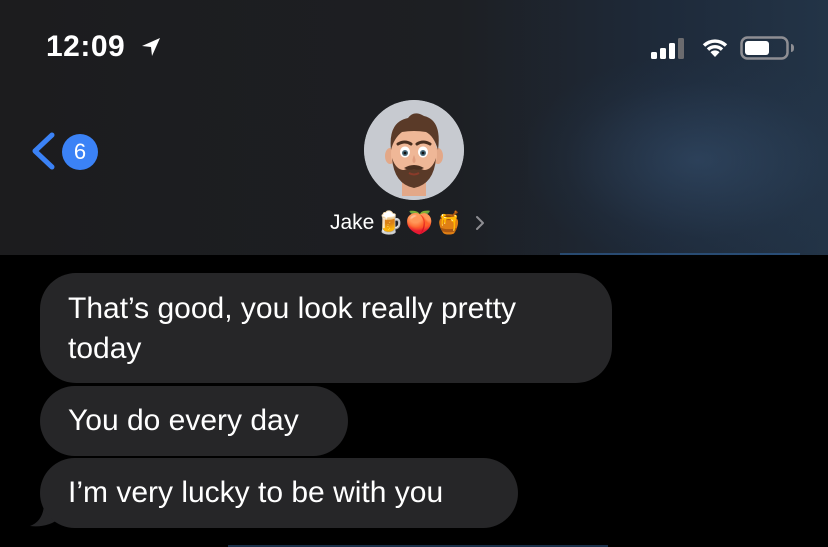  I want to click on beer-emoji: 🍺, so click(390, 222).